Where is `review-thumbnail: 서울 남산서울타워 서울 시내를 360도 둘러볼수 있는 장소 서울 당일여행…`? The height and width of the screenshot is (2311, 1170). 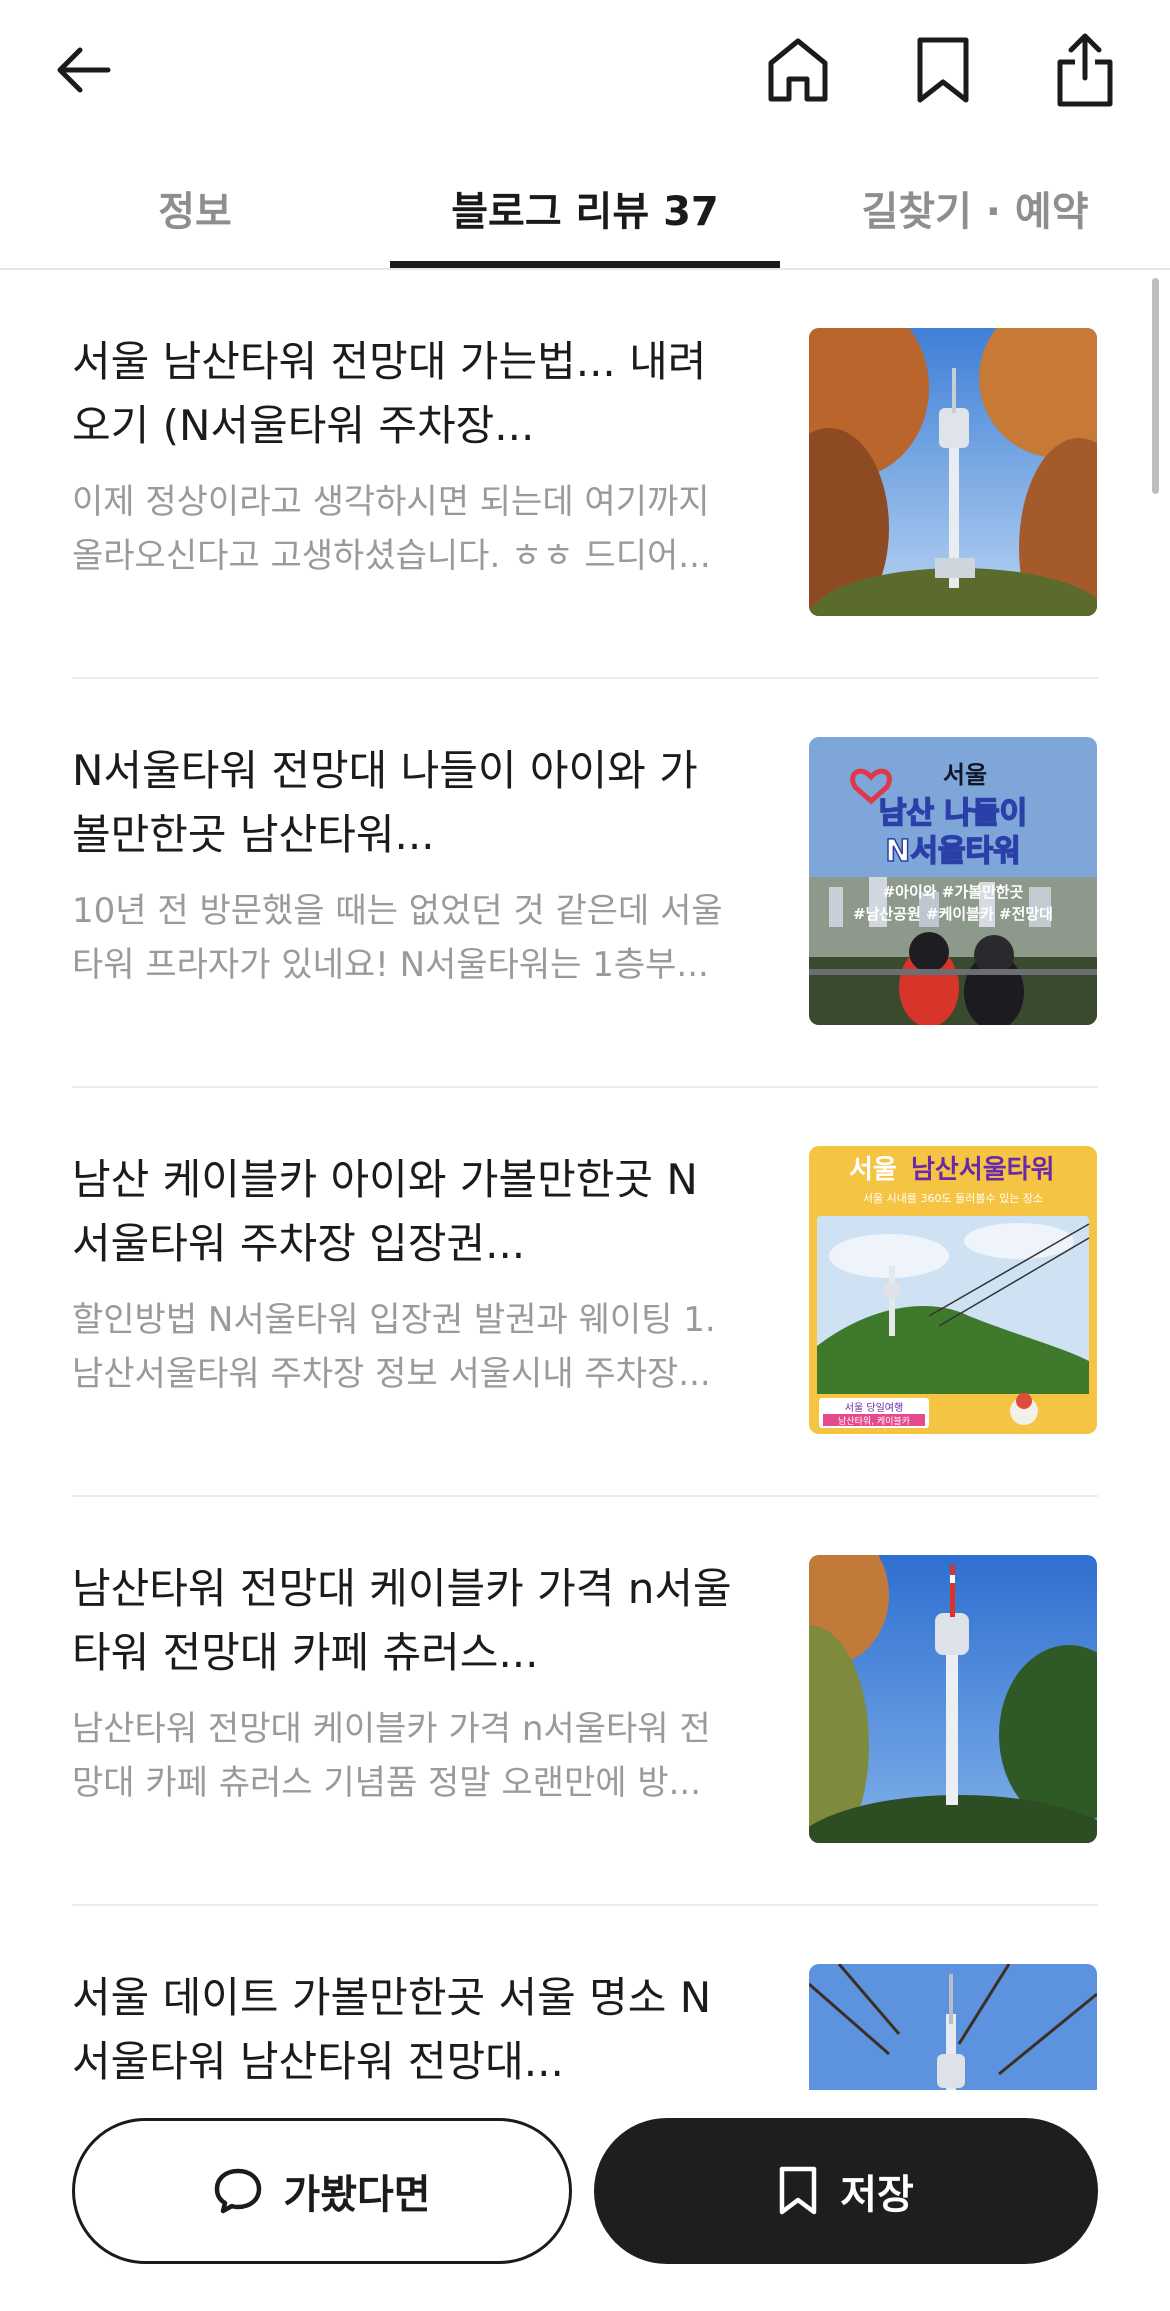 review-thumbnail: 서울 남산서울타워 서울 시내를 360도 둘러볼수 있는 장소 서울 당일여행… is located at coordinates (953, 1290).